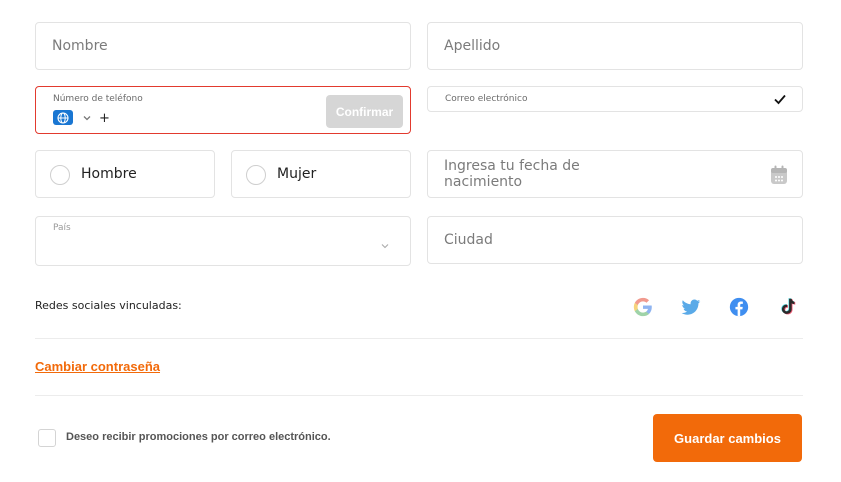 This screenshot has width=841, height=482. What do you see at coordinates (104, 118) in the screenshot?
I see `phone-prefix: +` at bounding box center [104, 118].